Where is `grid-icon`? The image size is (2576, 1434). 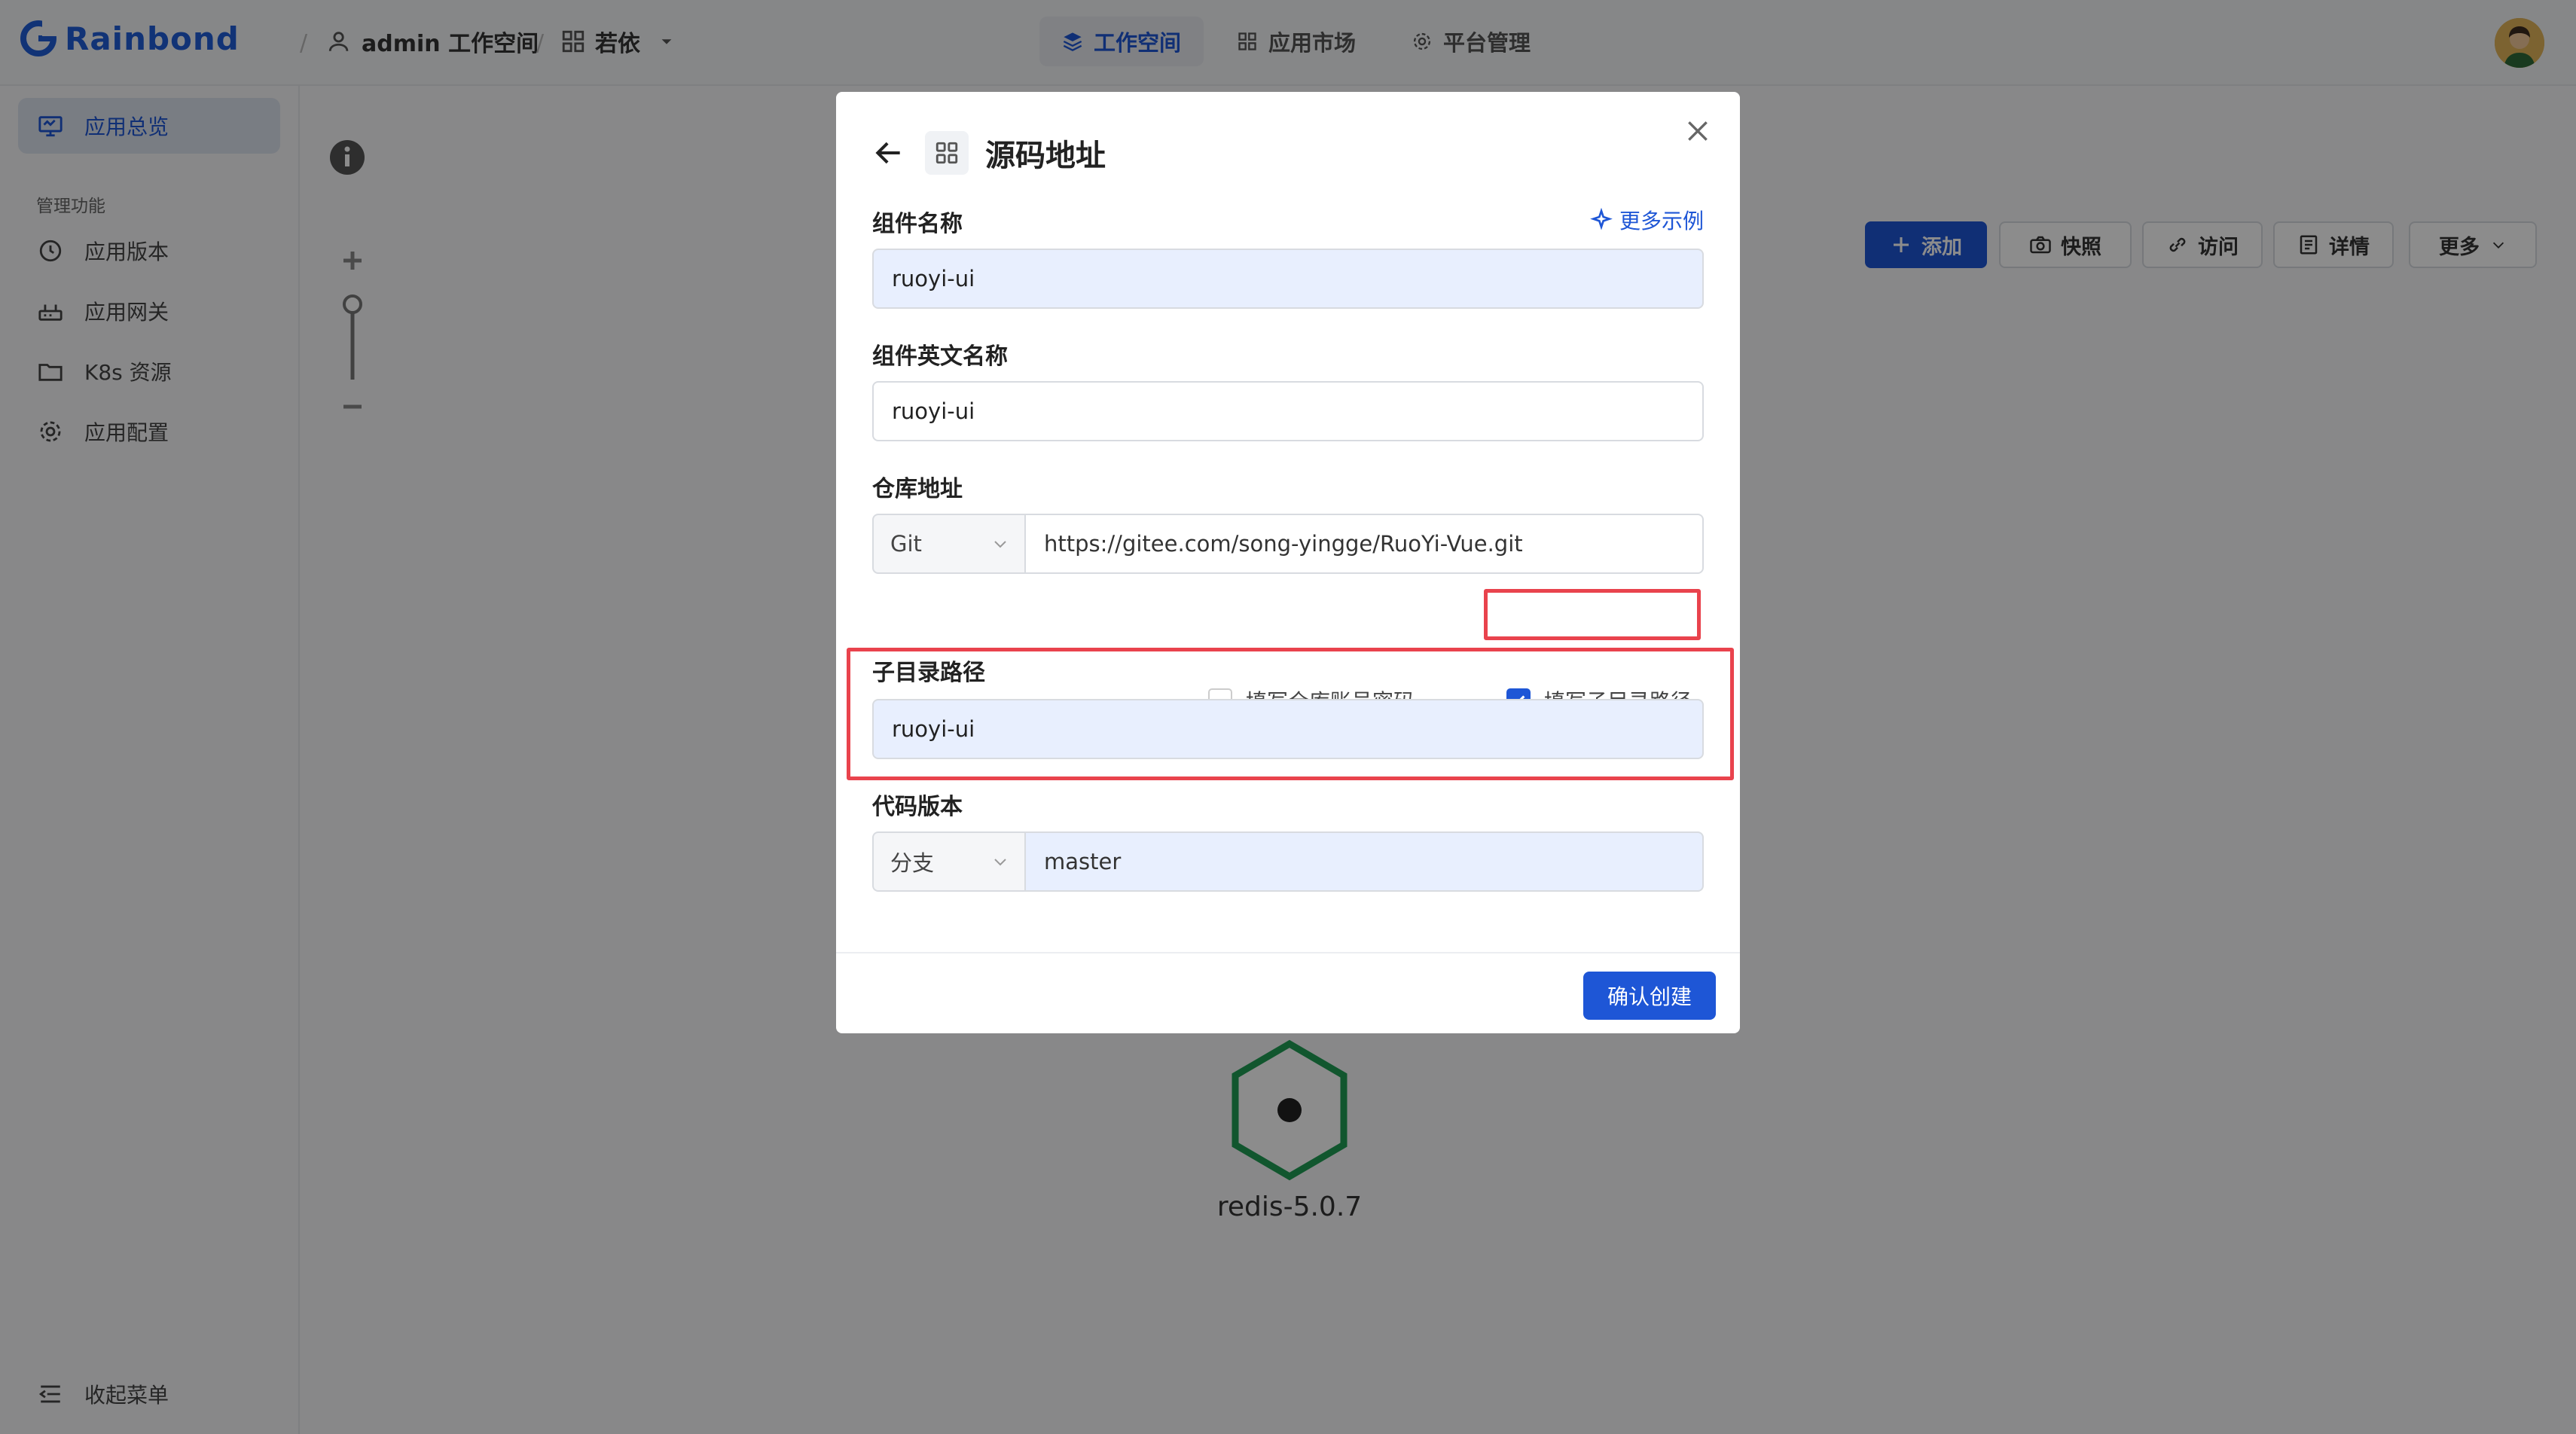
grid-icon is located at coordinates (947, 153).